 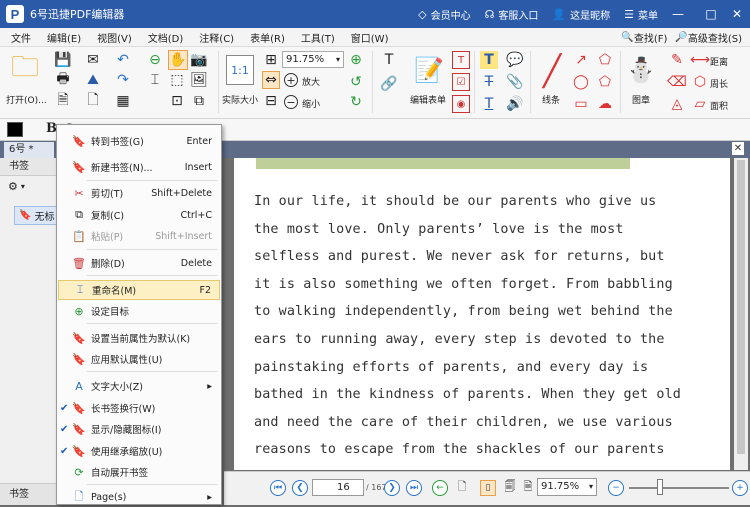 What do you see at coordinates (338, 487) in the screenshot?
I see `page-number-input: 16` at bounding box center [338, 487].